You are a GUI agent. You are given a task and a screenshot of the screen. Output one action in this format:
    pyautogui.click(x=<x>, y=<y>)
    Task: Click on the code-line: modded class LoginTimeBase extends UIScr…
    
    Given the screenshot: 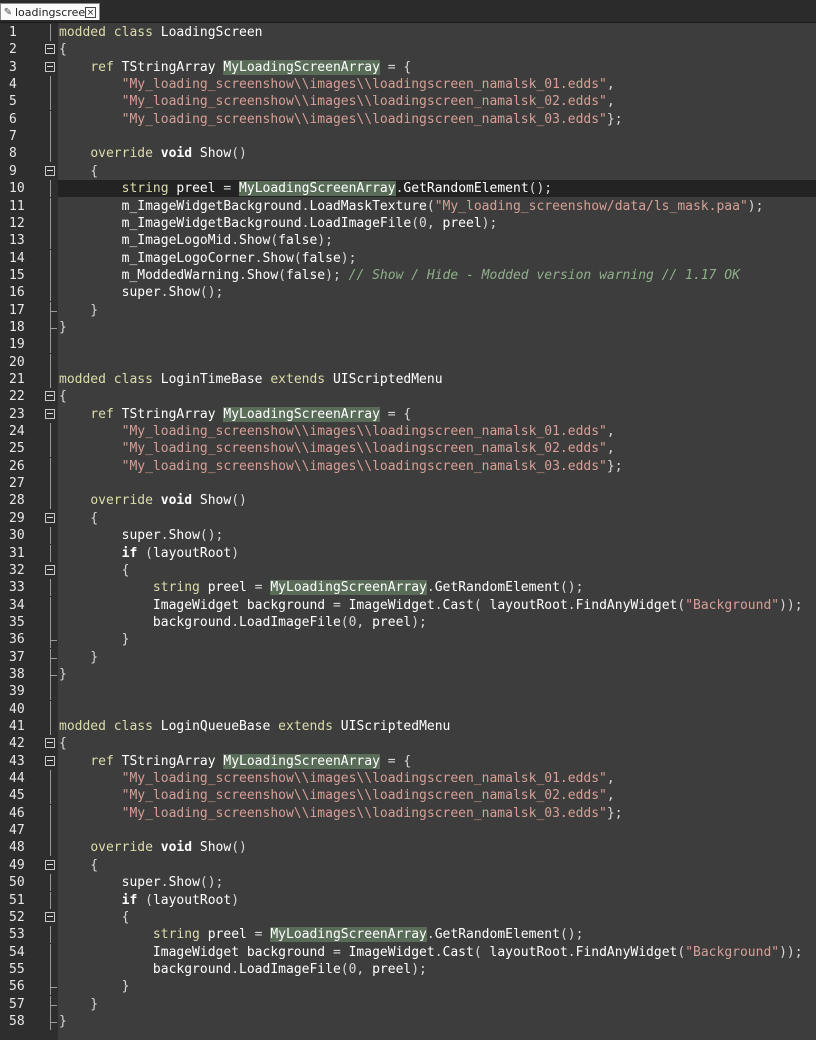 What is the action you would take?
    pyautogui.click(x=437, y=379)
    